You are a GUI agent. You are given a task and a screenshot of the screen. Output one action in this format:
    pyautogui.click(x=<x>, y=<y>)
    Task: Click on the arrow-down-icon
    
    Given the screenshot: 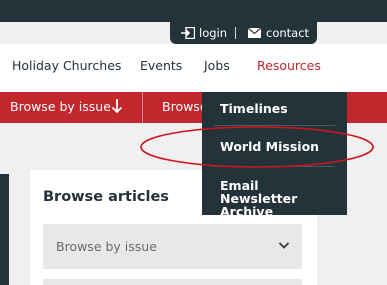 What is the action you would take?
    pyautogui.click(x=117, y=106)
    